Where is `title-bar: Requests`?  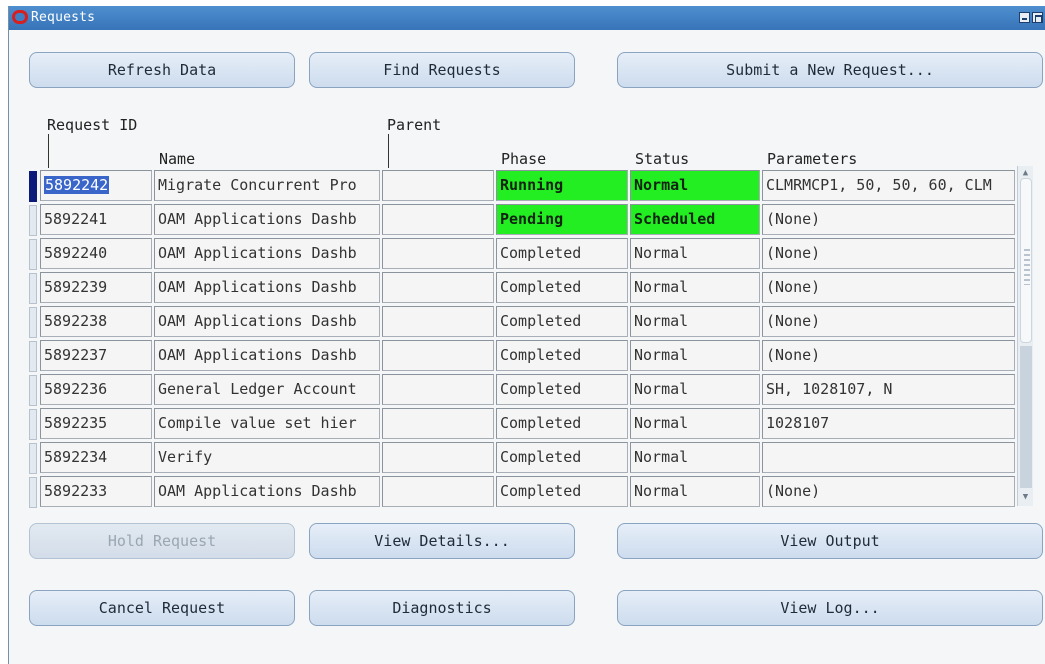
title-bar: Requests is located at coordinates (527, 18).